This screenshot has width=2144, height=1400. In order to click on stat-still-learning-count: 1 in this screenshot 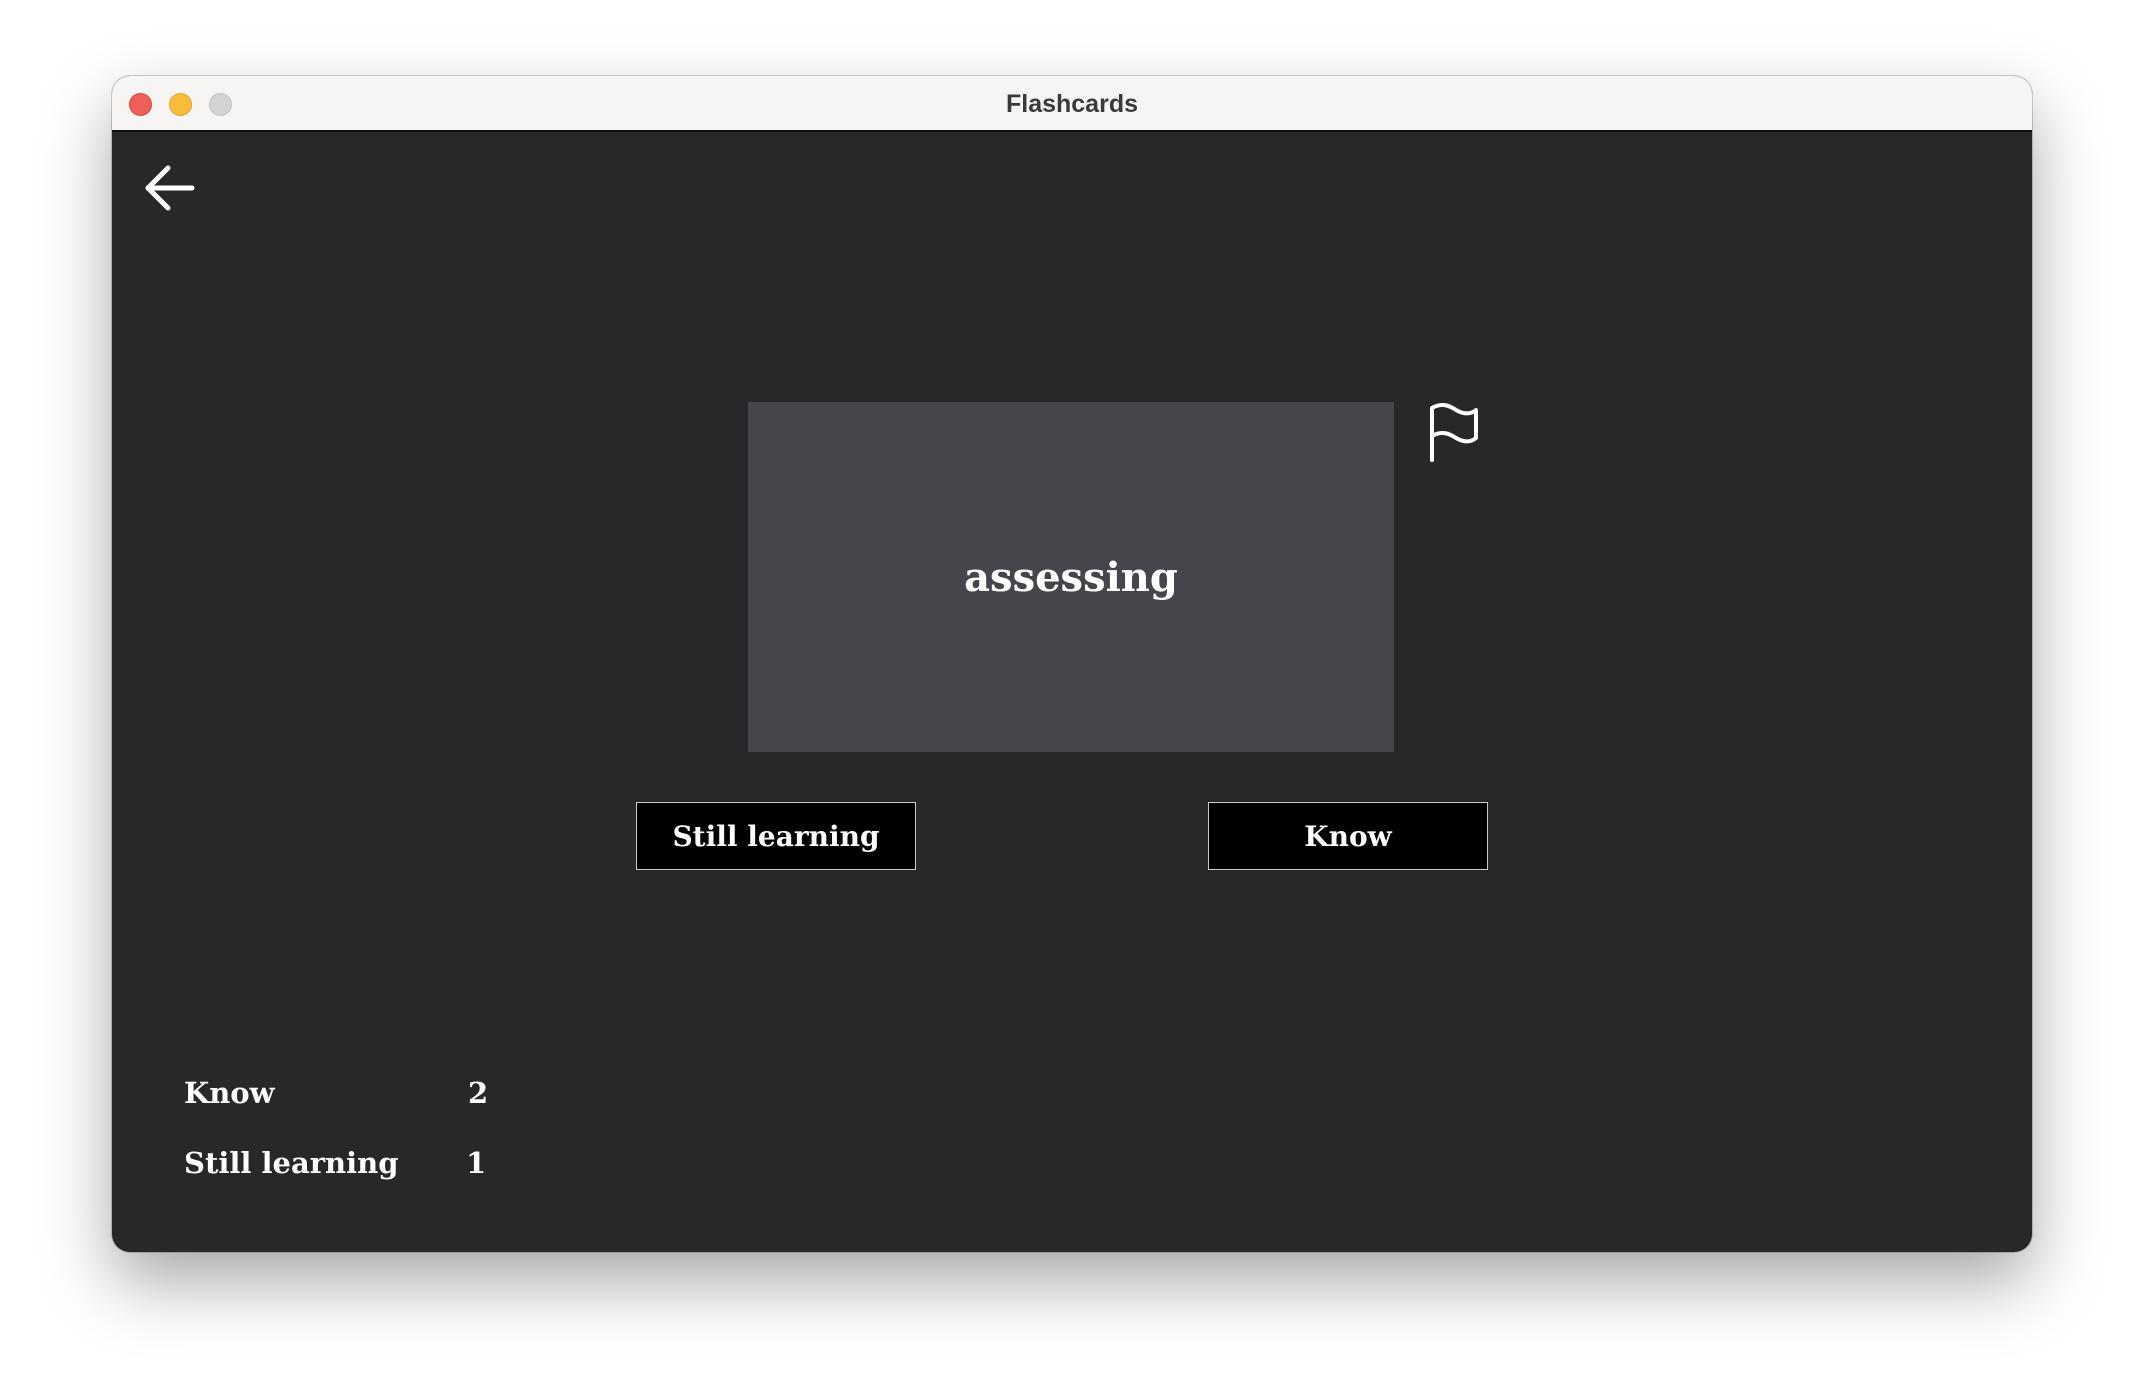, I will do `click(476, 1163)`.